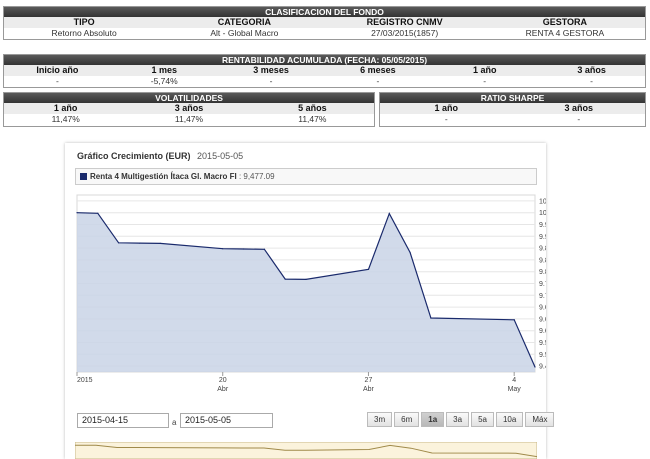 The height and width of the screenshot is (459, 650). Describe the element at coordinates (542, 355) in the screenshot. I see `y-tick-label: 9.52K` at that location.